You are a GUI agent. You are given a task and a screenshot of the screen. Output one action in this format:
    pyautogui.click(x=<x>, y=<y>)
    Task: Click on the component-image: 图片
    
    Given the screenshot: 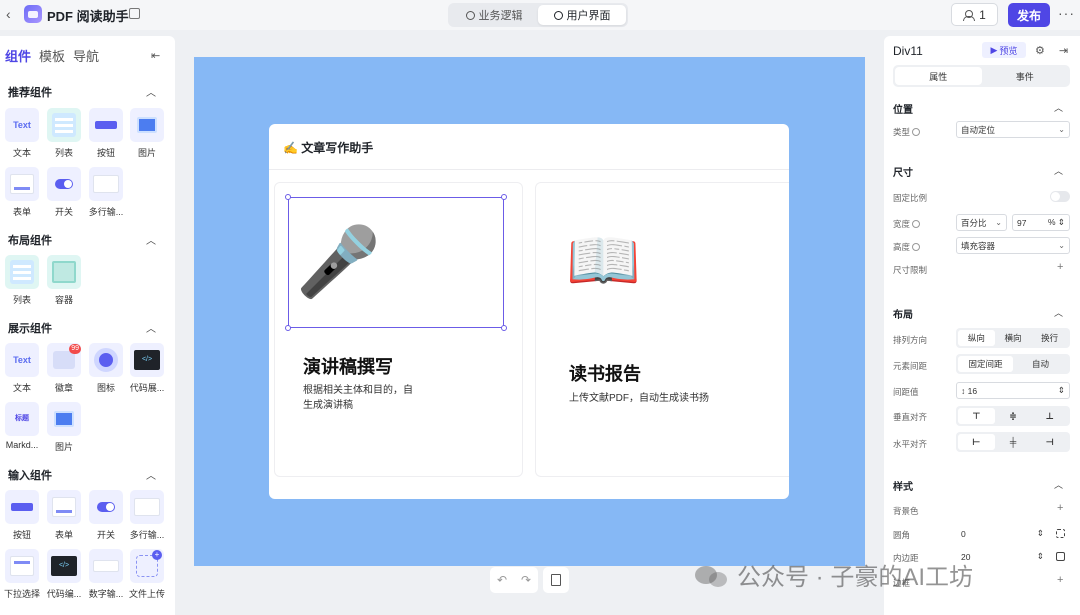 What is the action you would take?
    pyautogui.click(x=147, y=133)
    